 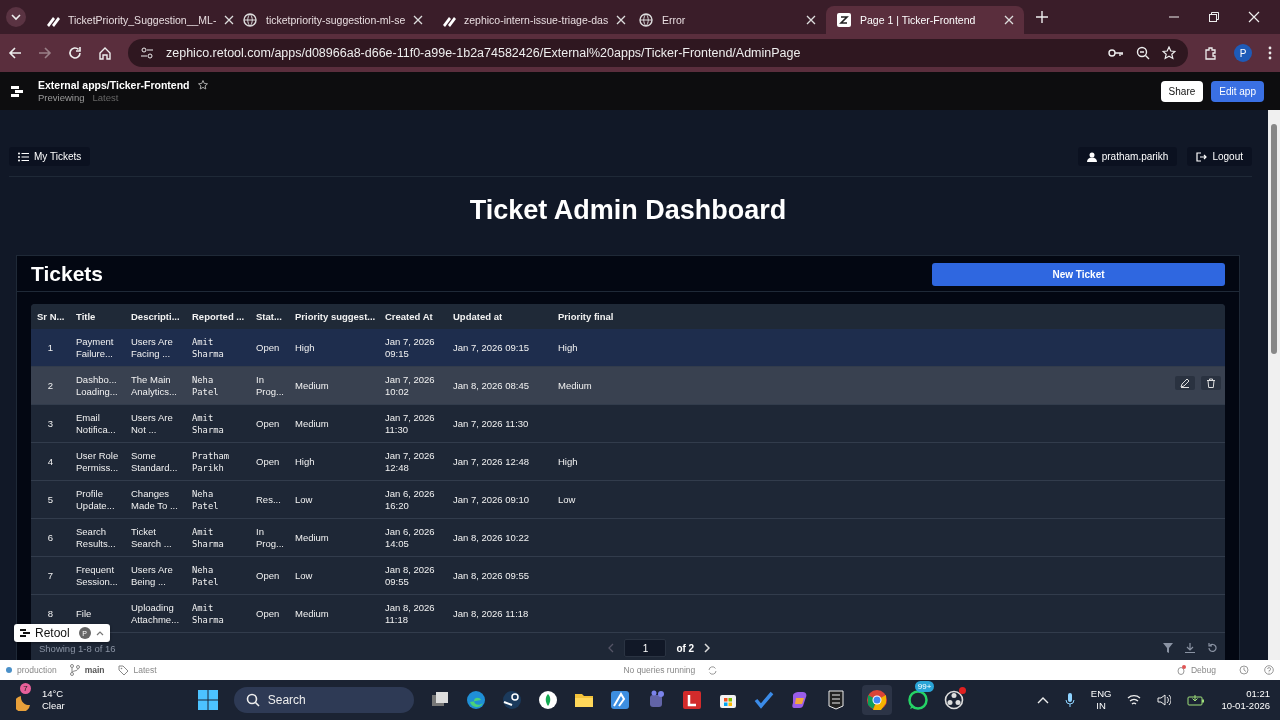 I want to click on clock: 01:21 10-01-2026, so click(x=1245, y=700).